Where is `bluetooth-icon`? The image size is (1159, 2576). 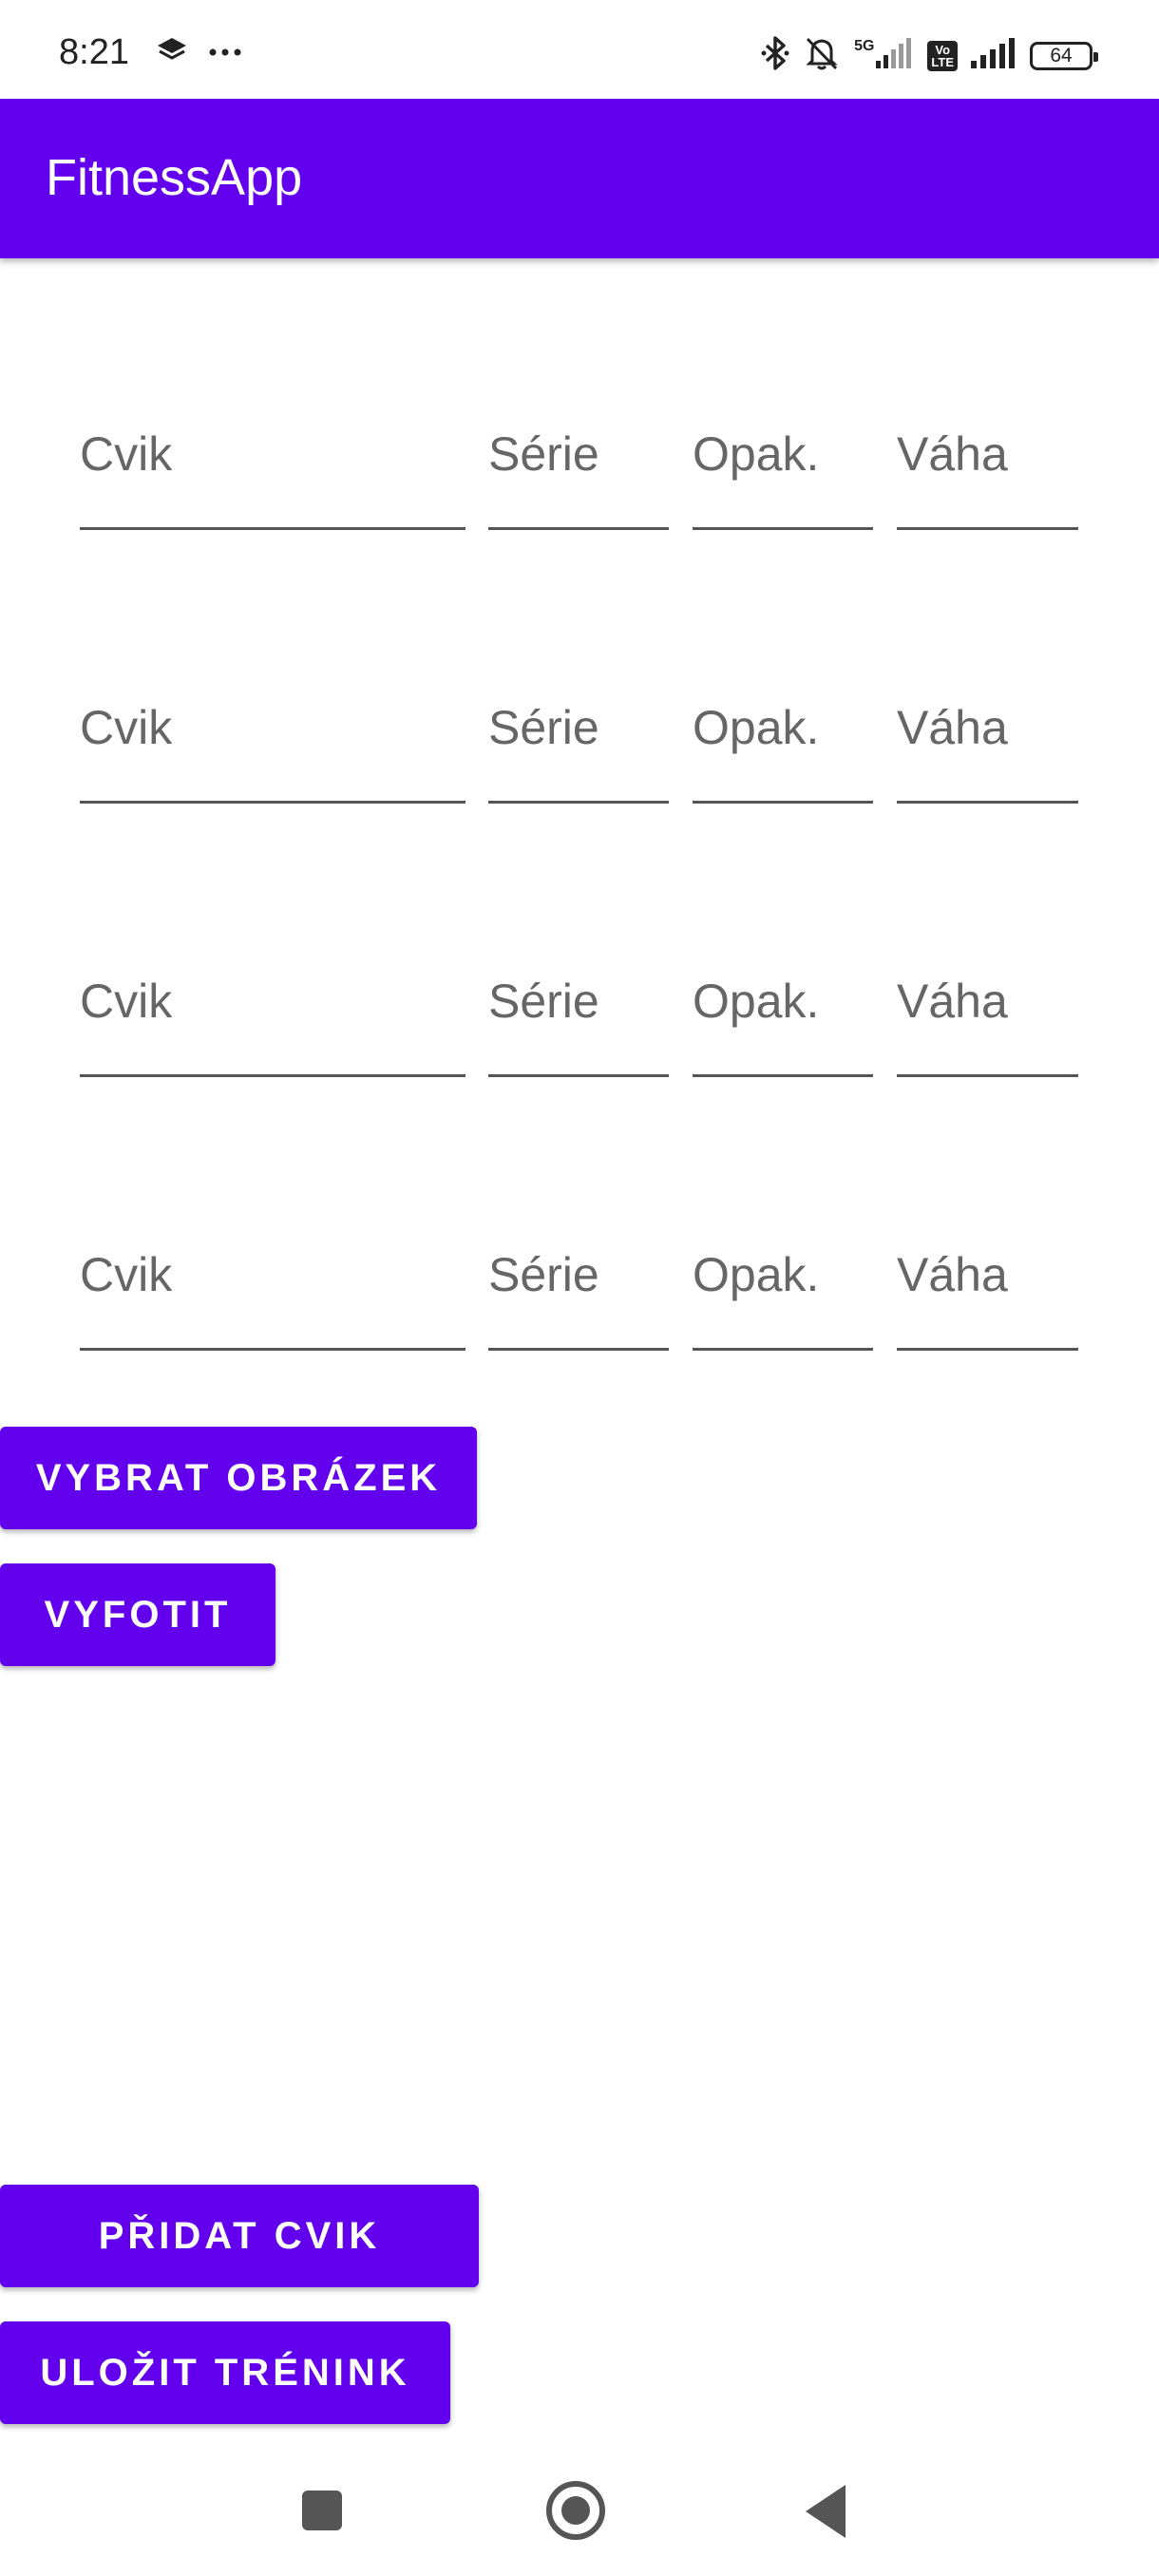
bluetooth-icon is located at coordinates (775, 55).